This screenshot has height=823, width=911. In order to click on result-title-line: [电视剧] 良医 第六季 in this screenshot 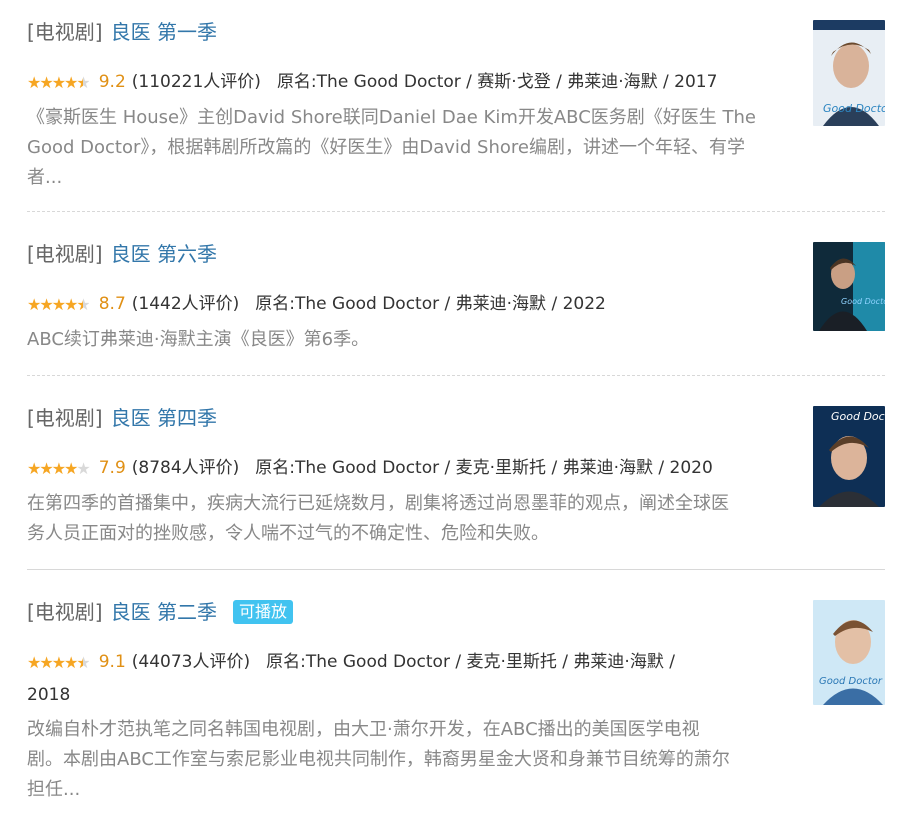, I will do `click(409, 254)`.